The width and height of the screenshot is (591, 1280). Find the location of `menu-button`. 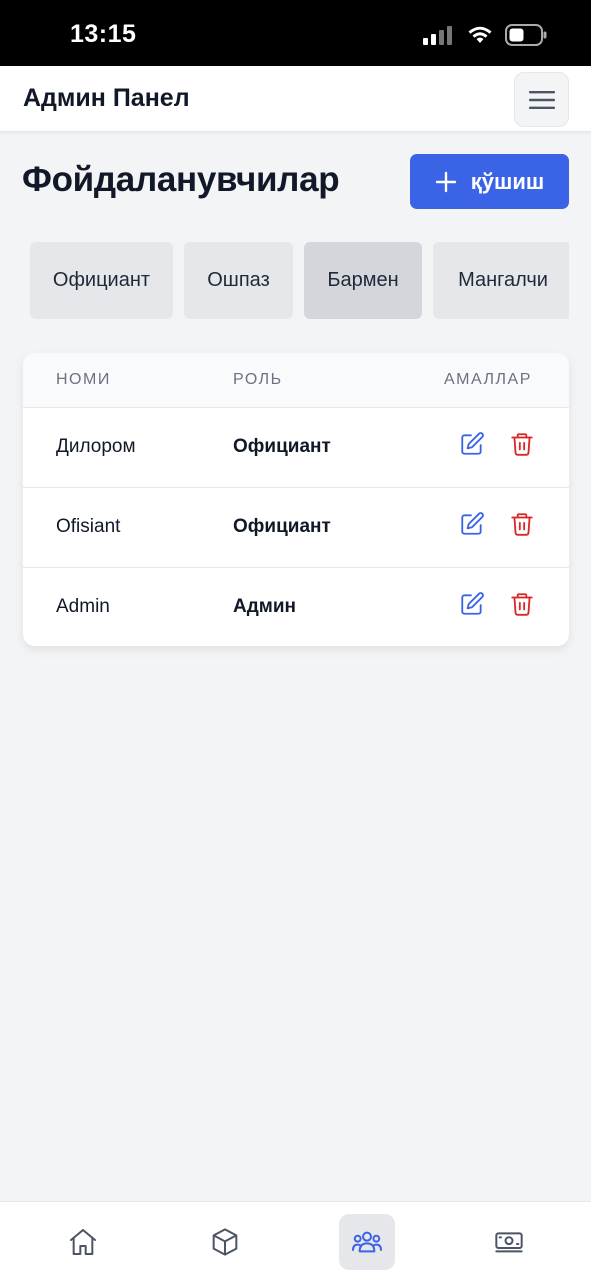

menu-button is located at coordinates (541, 99).